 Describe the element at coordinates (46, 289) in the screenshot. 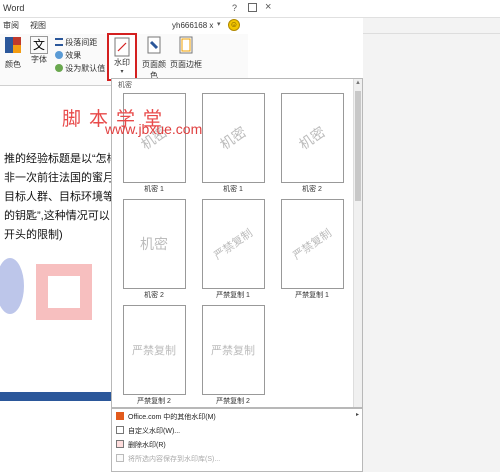

I see `baidu-logo` at that location.